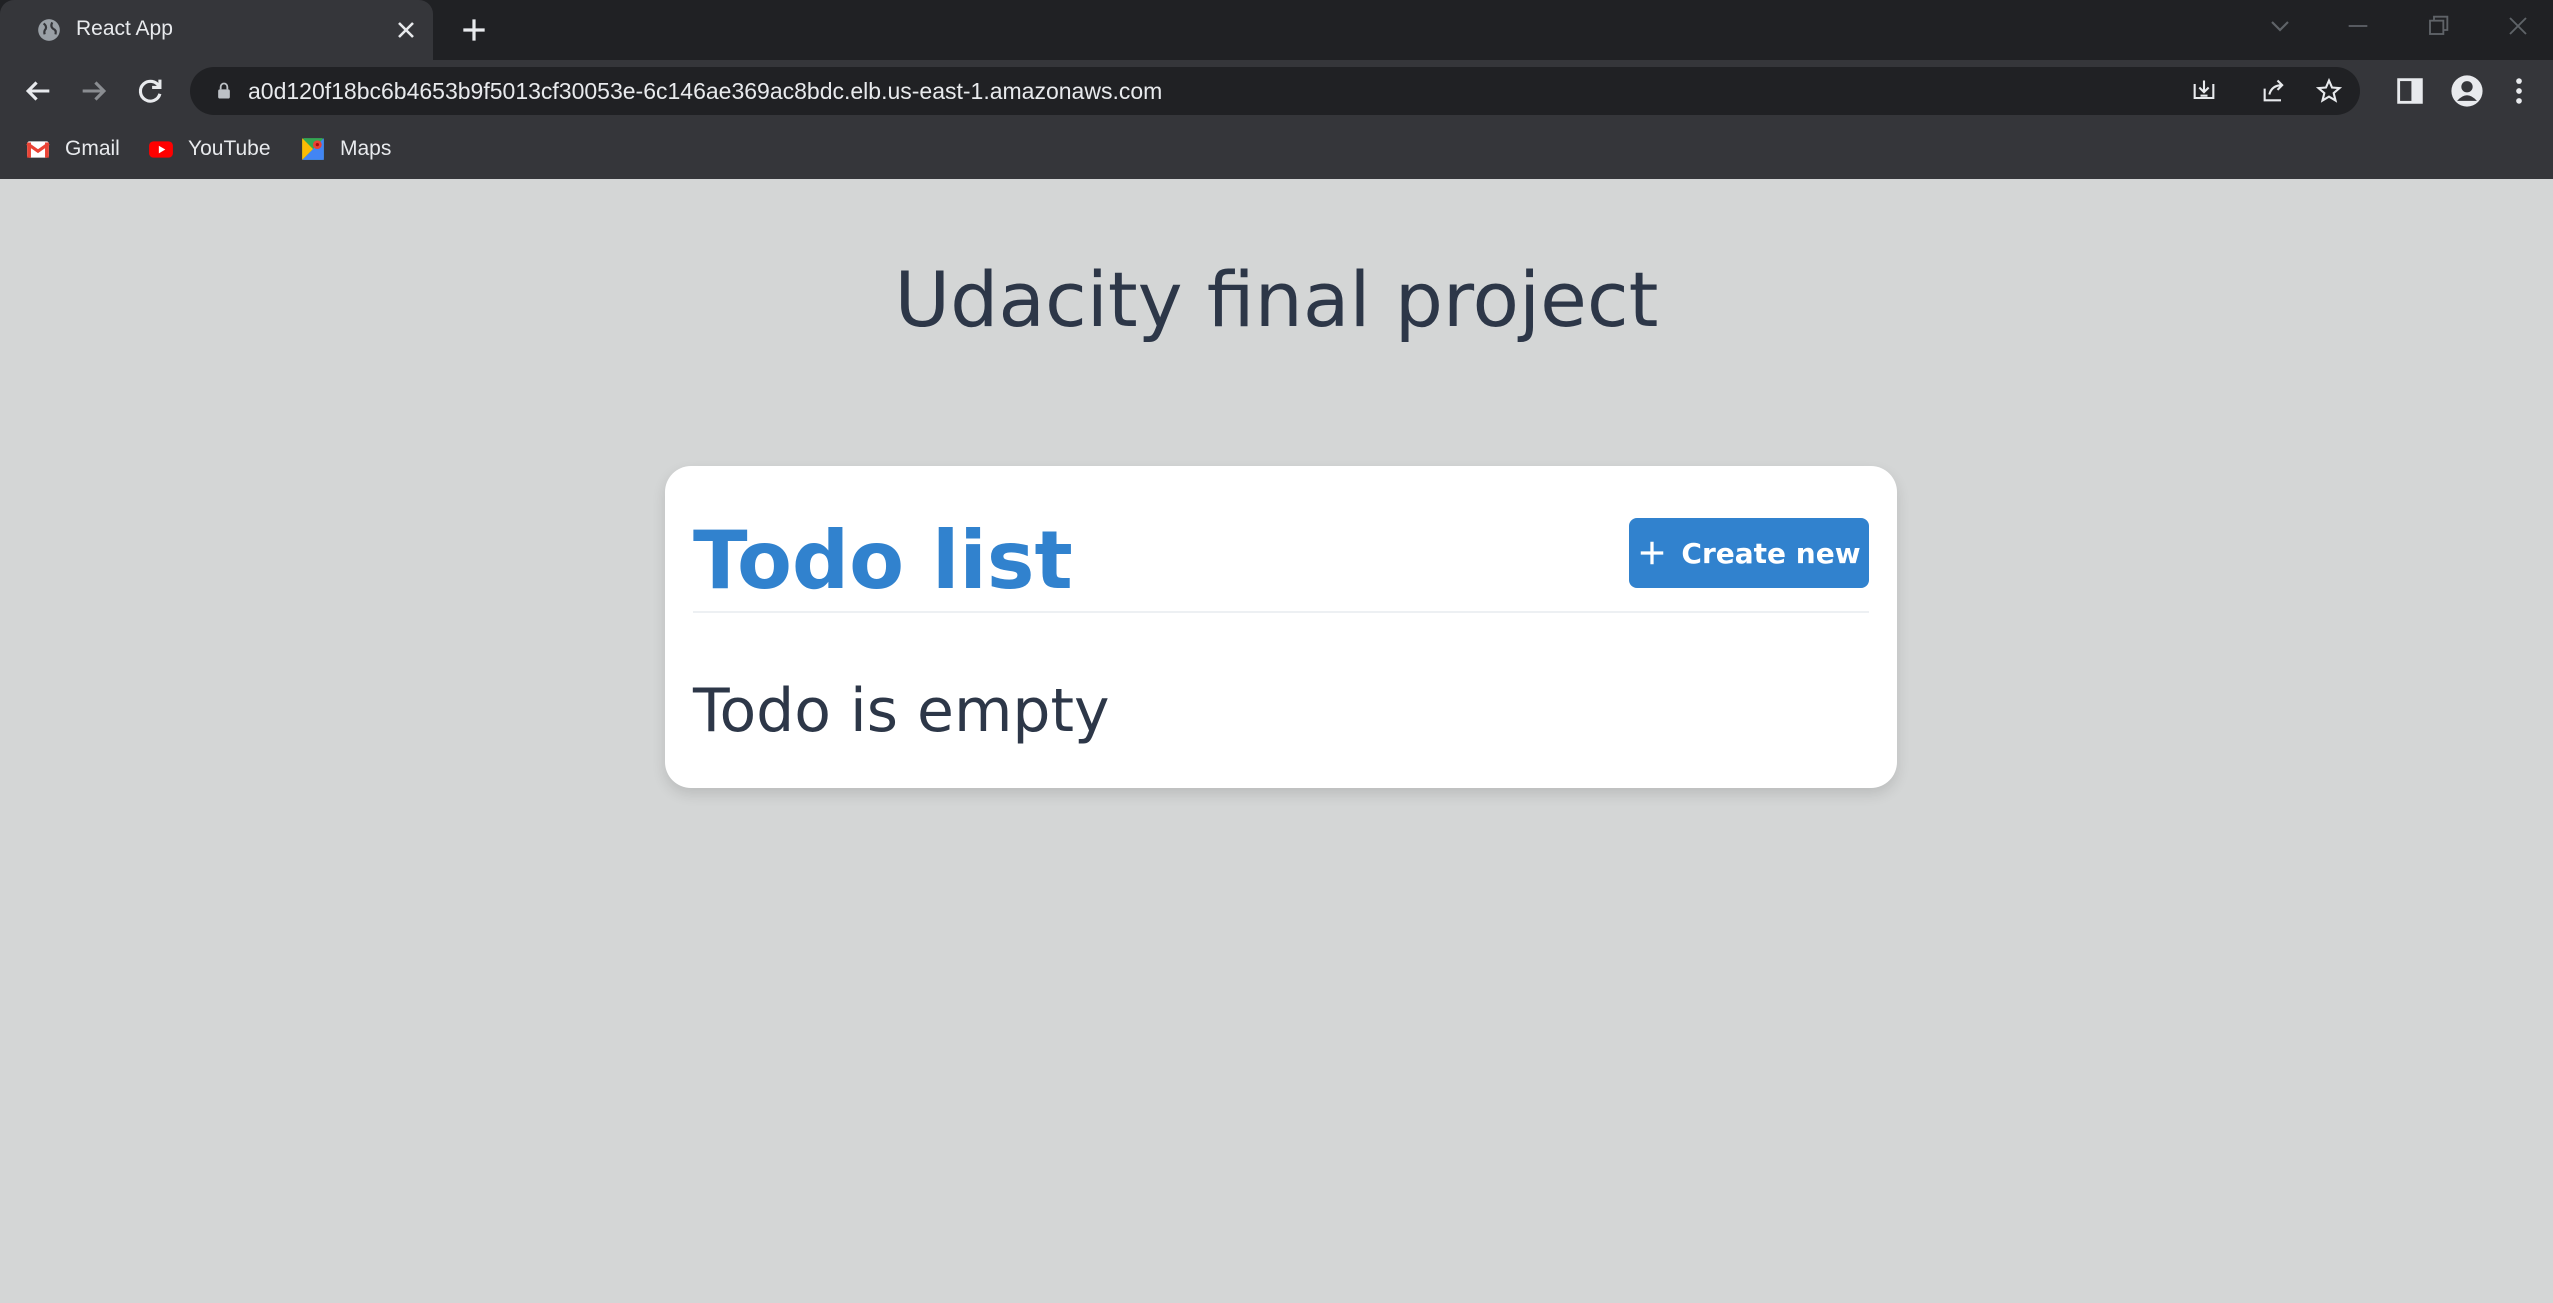 The width and height of the screenshot is (2553, 1303). I want to click on browser-tab: React App, so click(216, 30).